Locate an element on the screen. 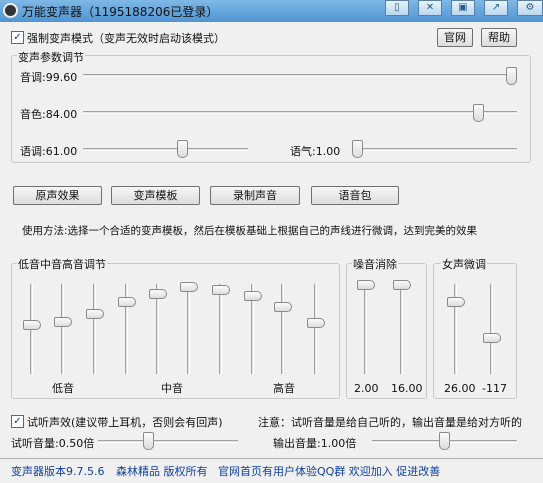 Image resolution: width=543 pixels, height=483 pixels. listen-volume-label: 试听音量:0.50倍 is located at coordinates (53, 443).